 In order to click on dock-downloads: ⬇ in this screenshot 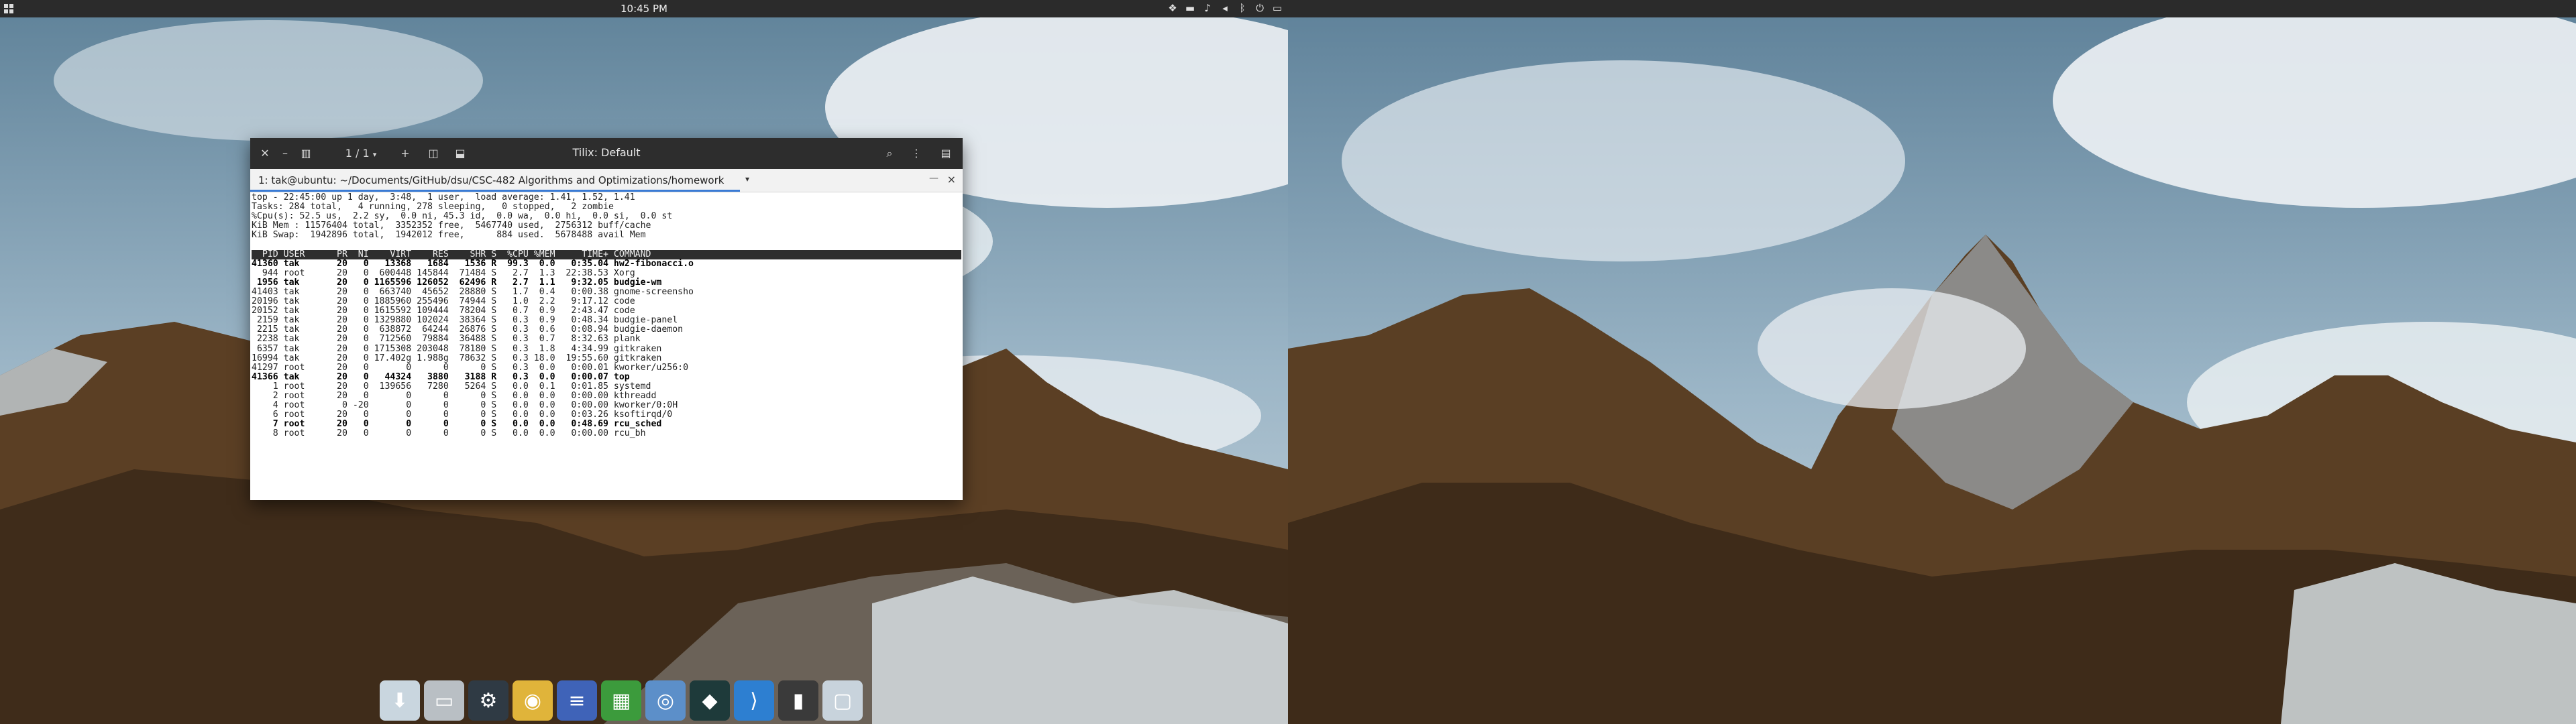, I will do `click(400, 700)`.